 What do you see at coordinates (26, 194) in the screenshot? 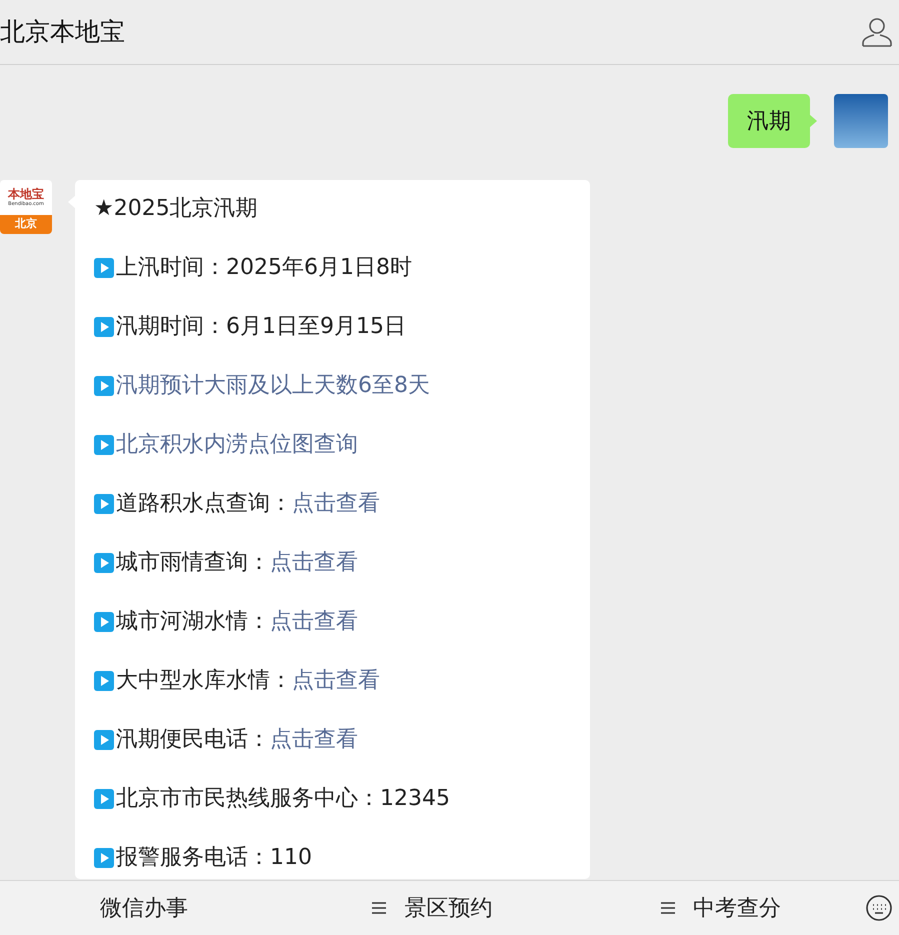
I see `logo-text: 本地宝` at bounding box center [26, 194].